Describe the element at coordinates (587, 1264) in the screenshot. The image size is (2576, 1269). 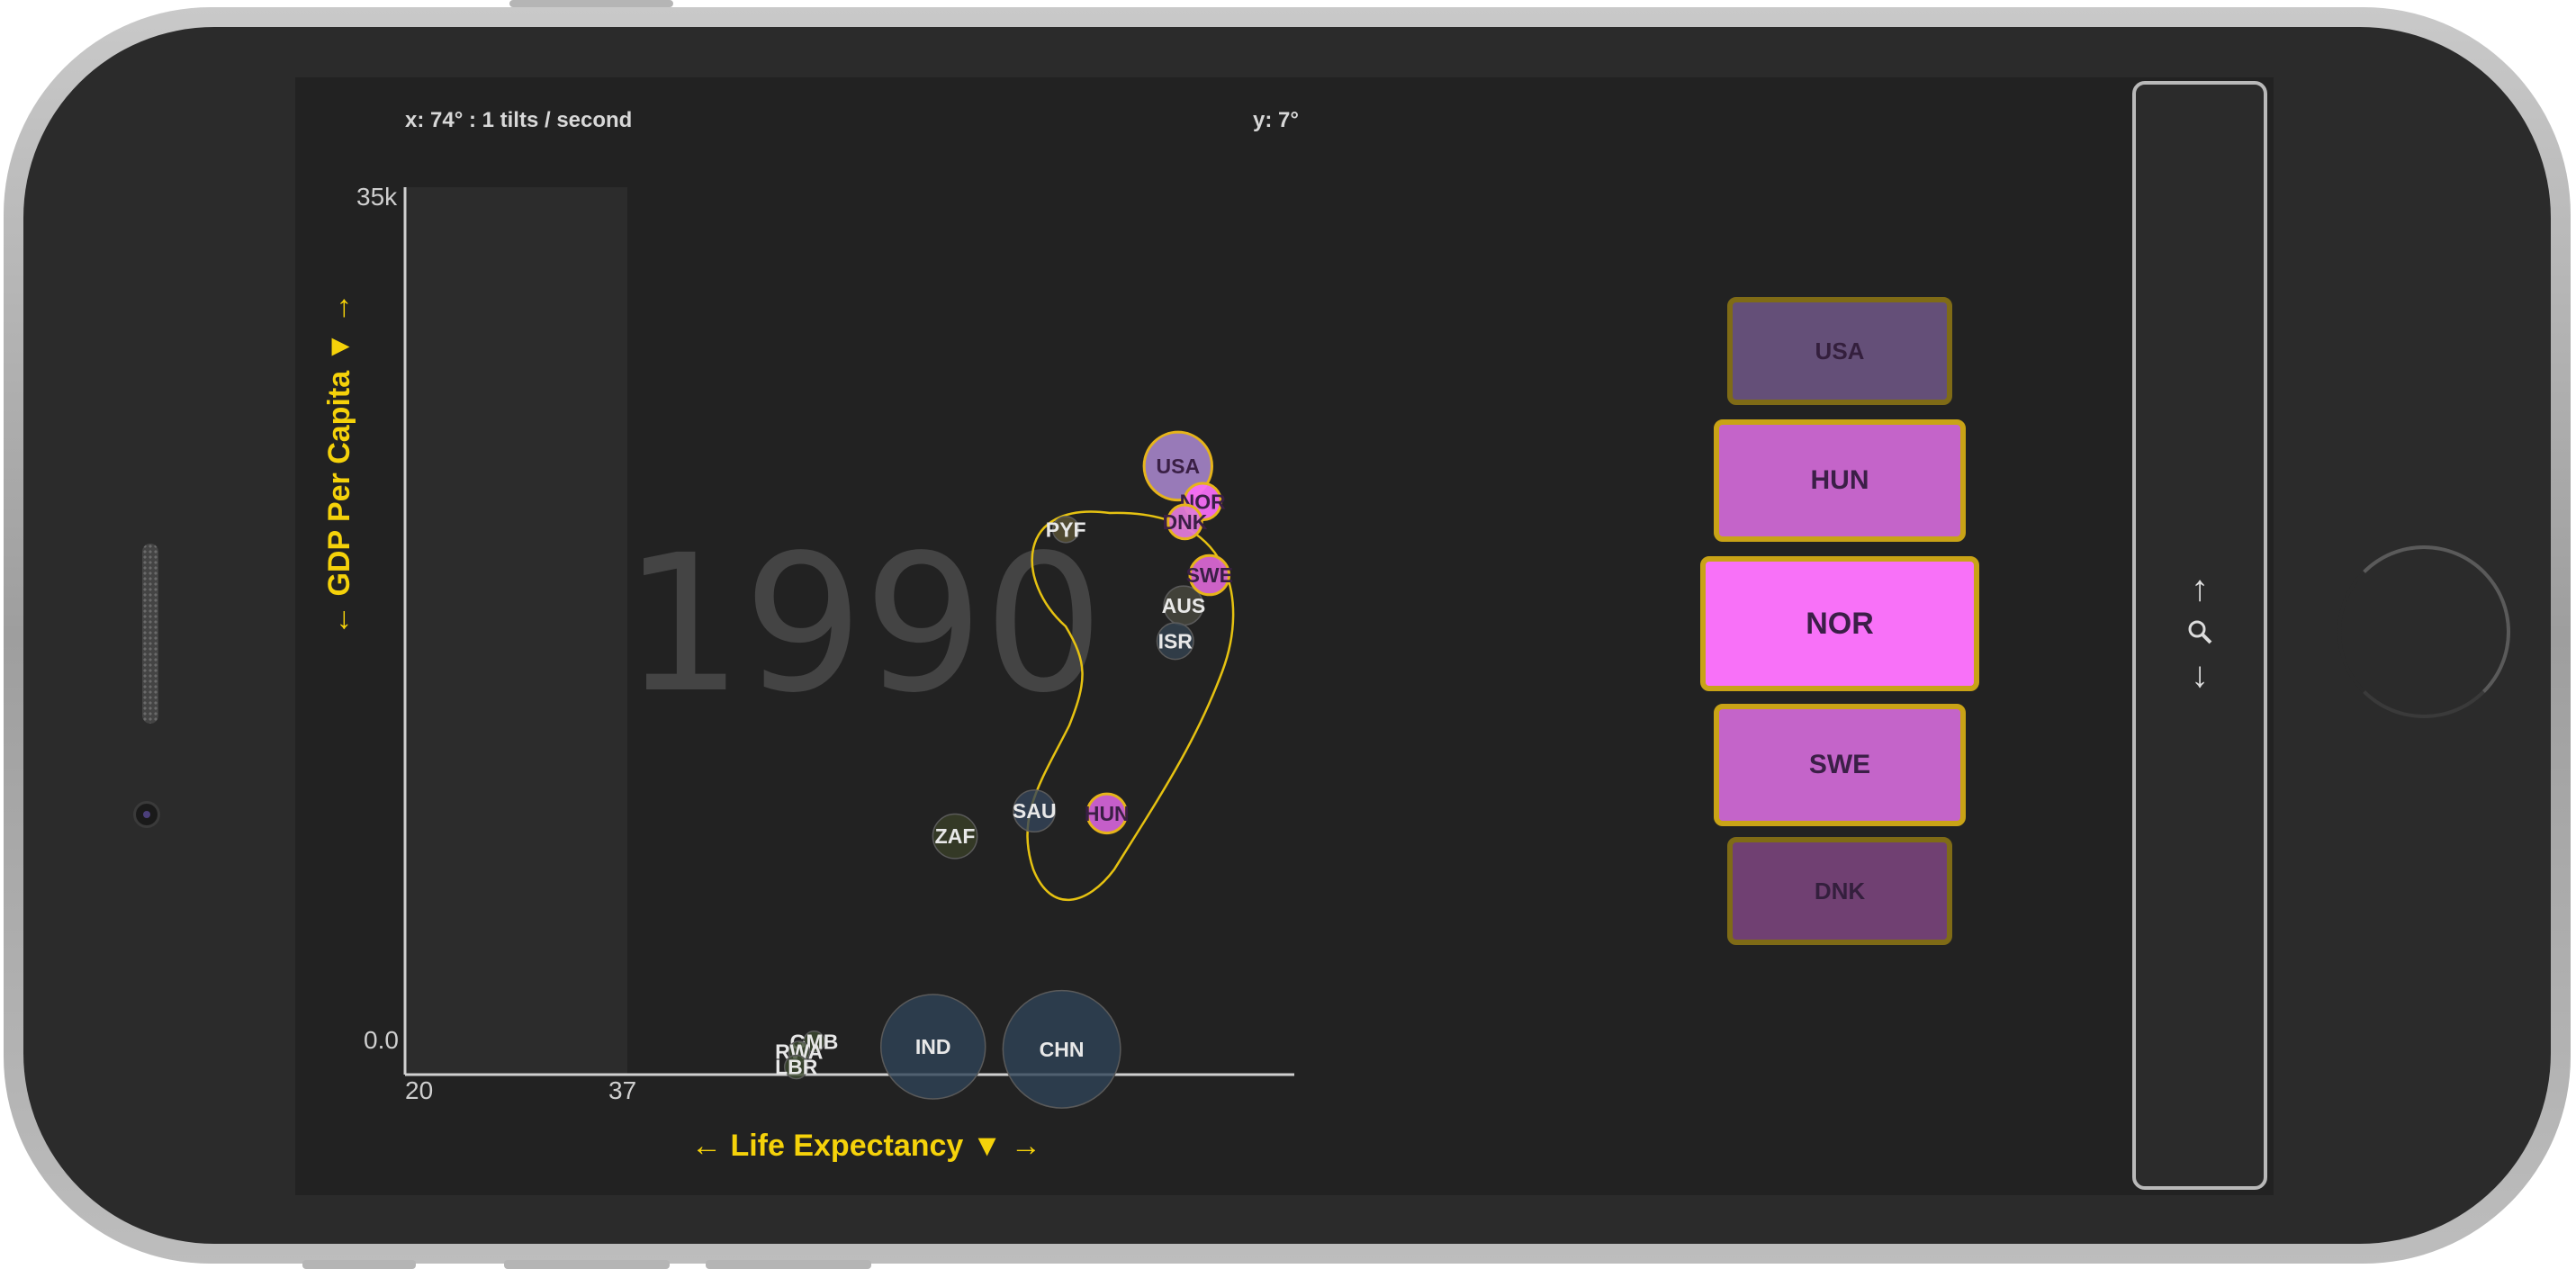
I see `bottom-mid-button` at that location.